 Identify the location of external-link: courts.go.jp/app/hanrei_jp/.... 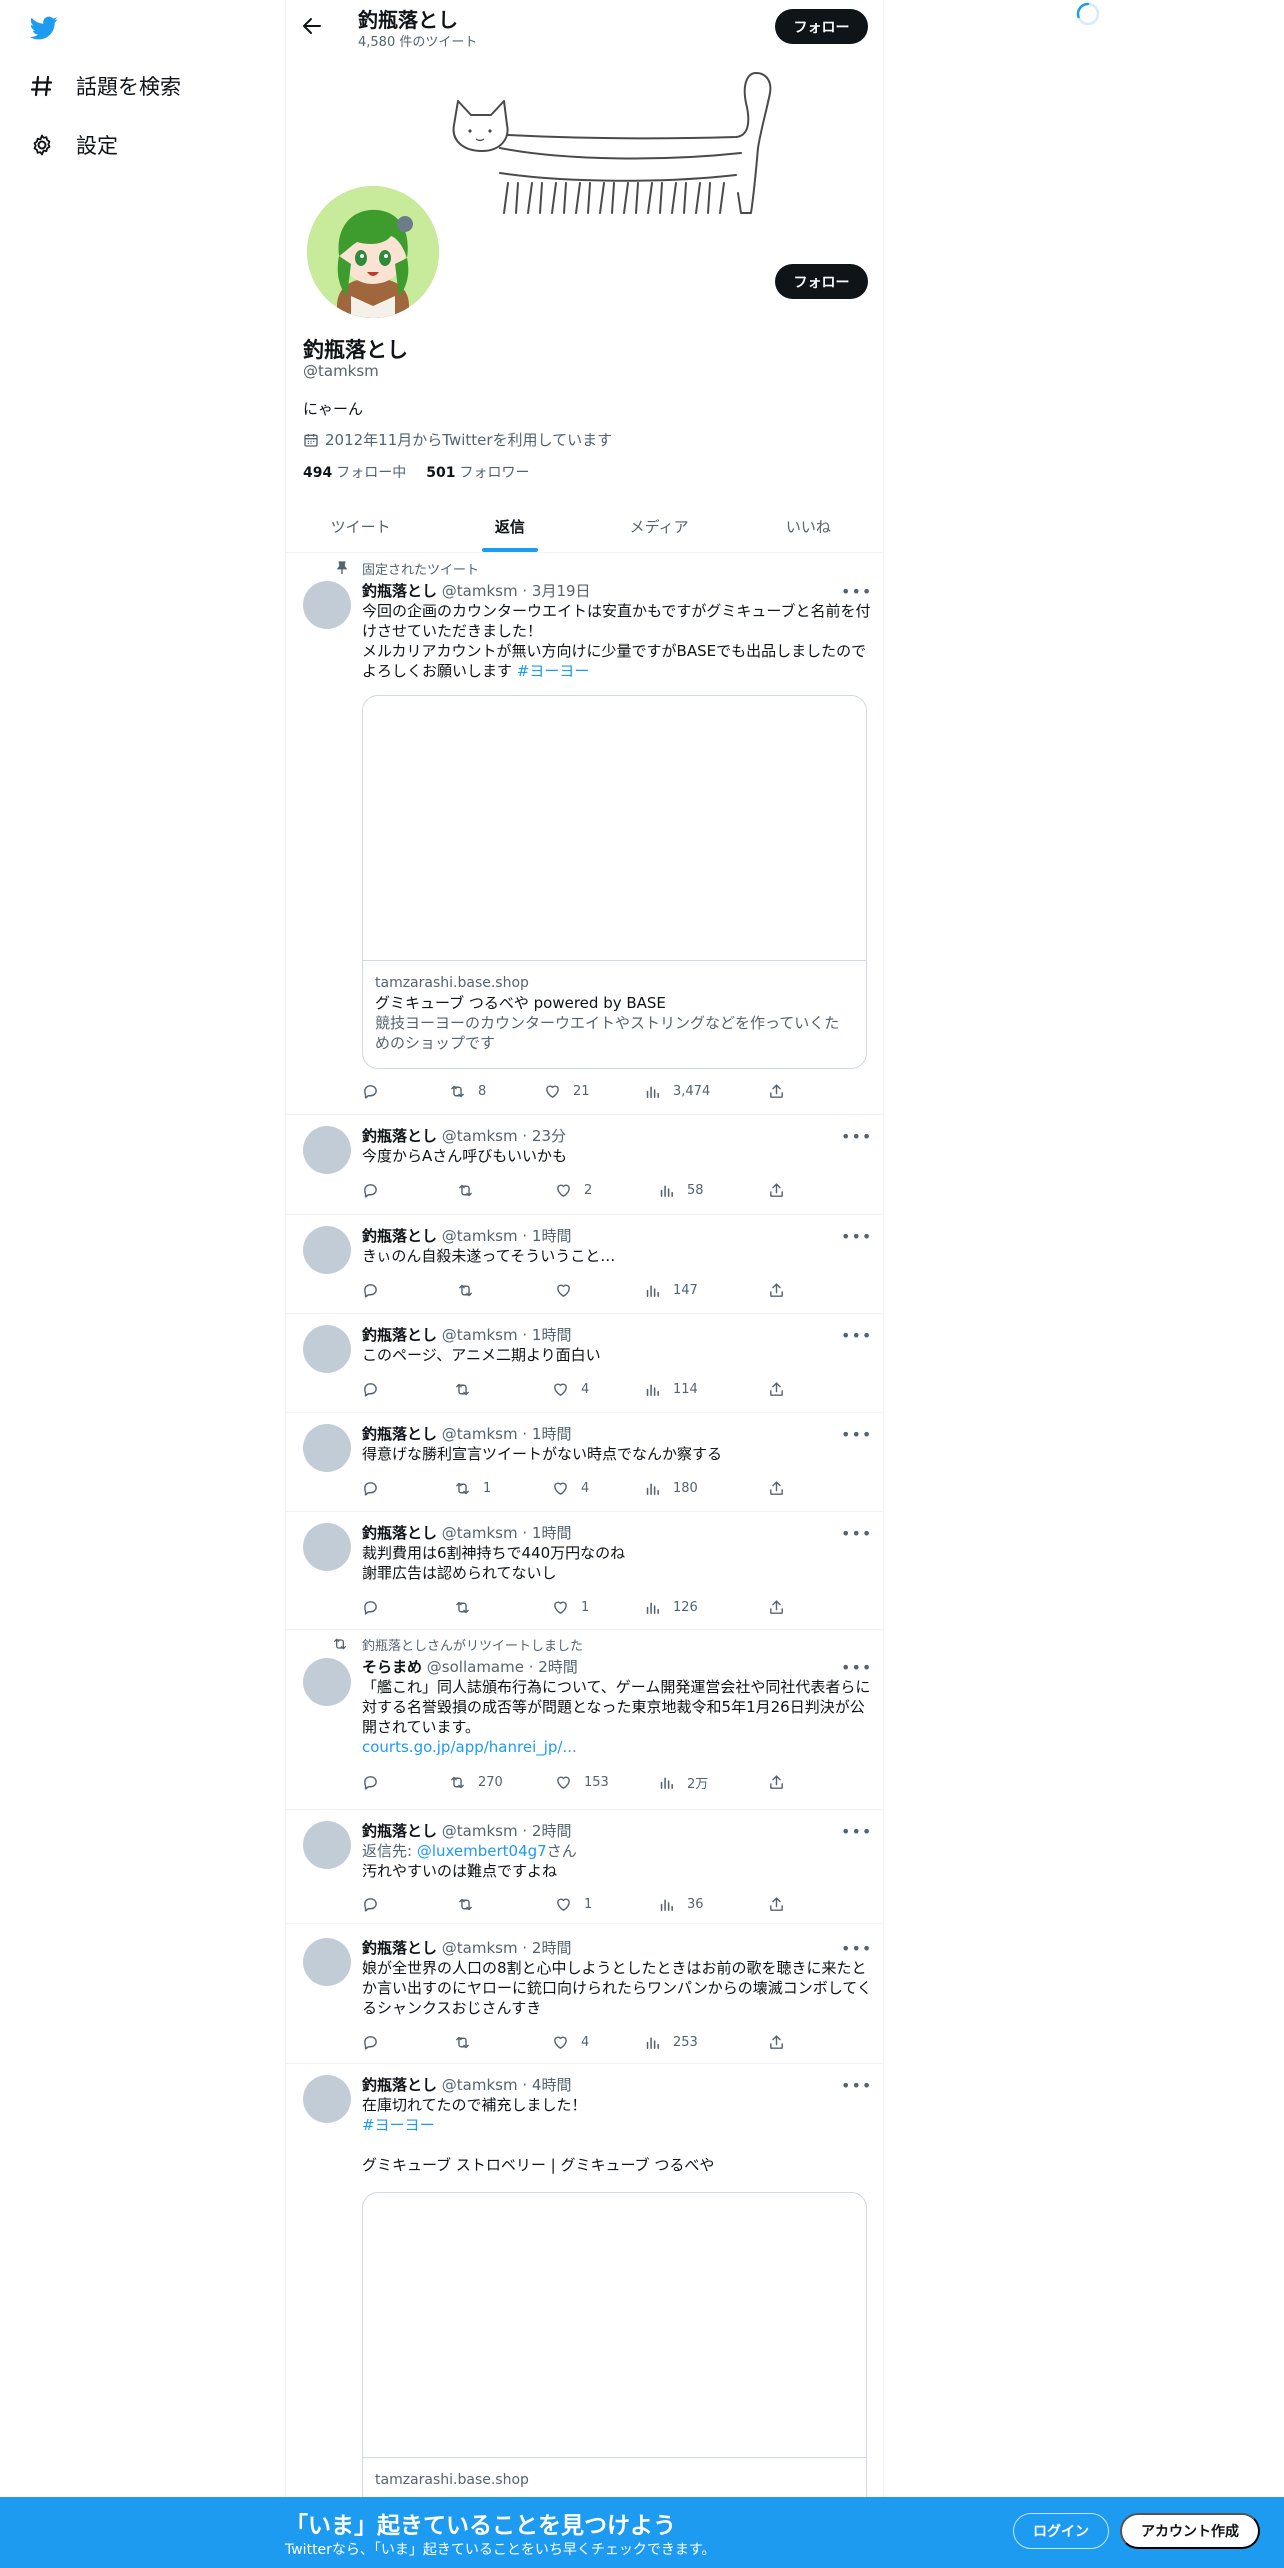
(617, 1747).